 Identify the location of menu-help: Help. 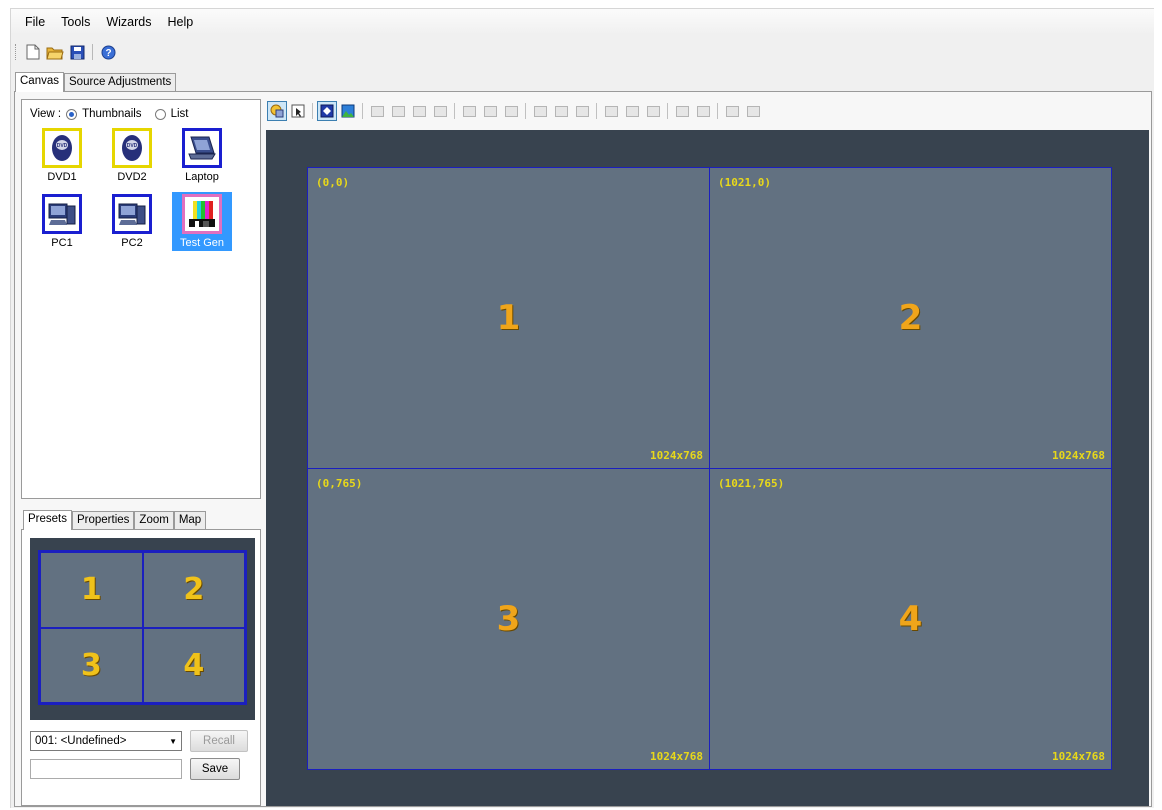
(181, 22).